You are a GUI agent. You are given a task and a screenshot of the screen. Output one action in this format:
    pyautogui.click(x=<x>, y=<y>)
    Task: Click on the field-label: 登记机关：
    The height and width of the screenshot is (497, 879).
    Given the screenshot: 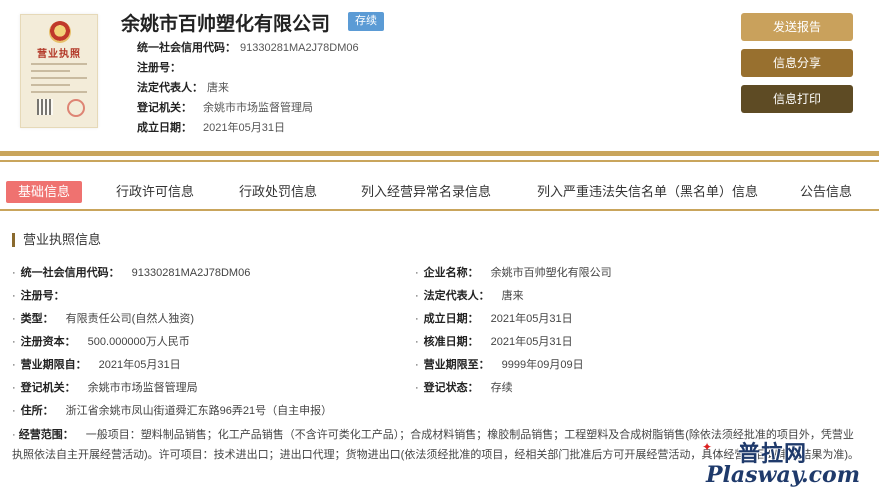 What is the action you would take?
    pyautogui.click(x=48, y=388)
    